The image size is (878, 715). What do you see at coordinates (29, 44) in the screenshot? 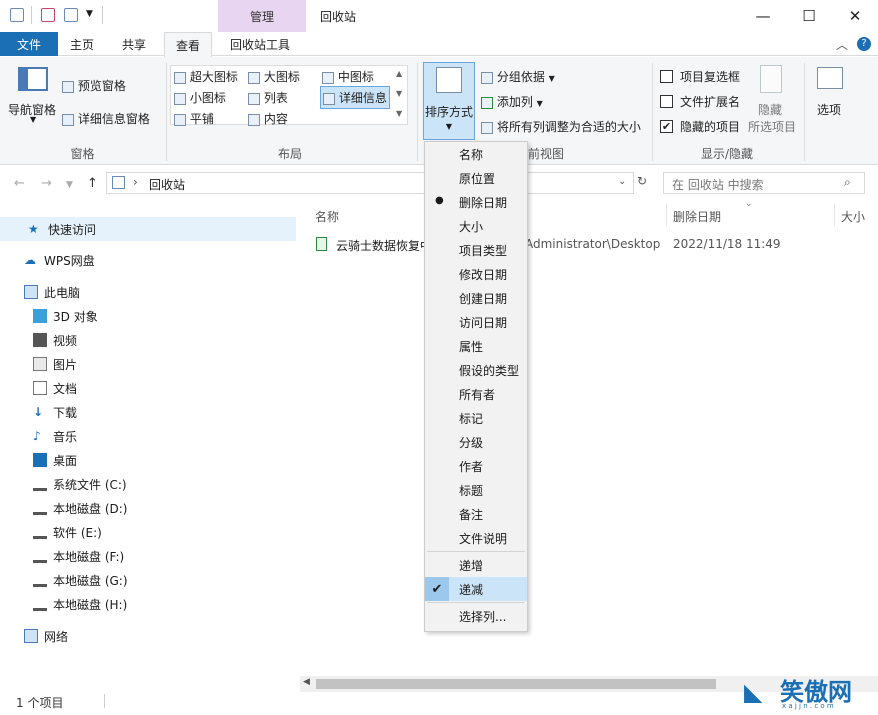
I see `tab-file: 文件` at bounding box center [29, 44].